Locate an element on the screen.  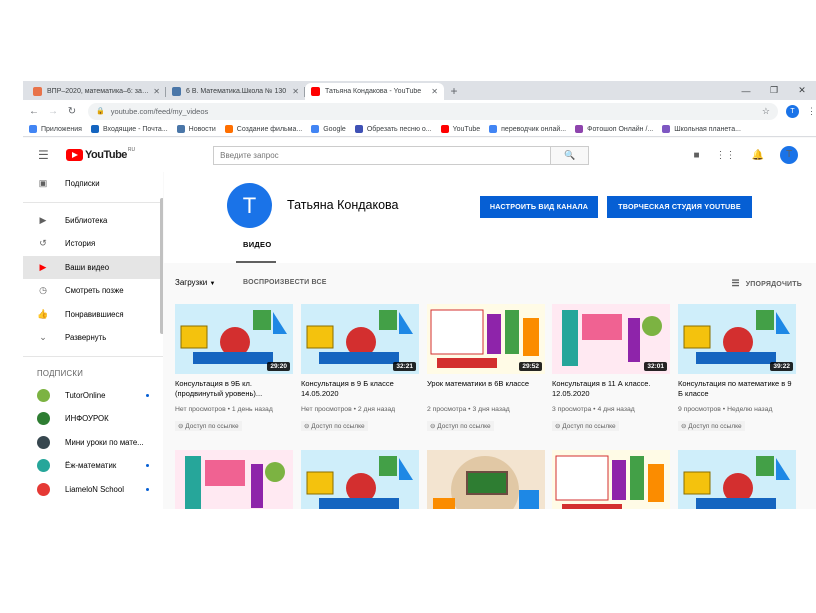
video-thumbnail: 32:21 is located at coordinates (360, 339).